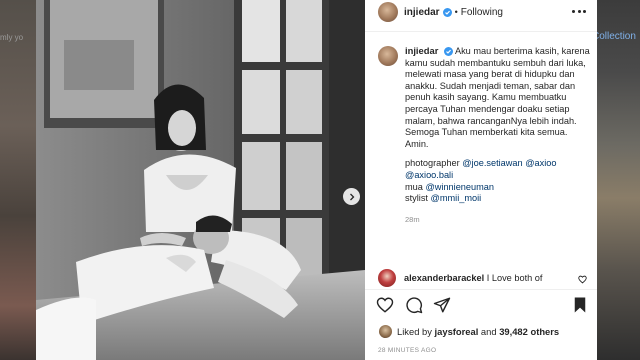 This screenshot has height=360, width=640. Describe the element at coordinates (529, 331) in the screenshot. I see `likes-count: 39,482 others` at that location.